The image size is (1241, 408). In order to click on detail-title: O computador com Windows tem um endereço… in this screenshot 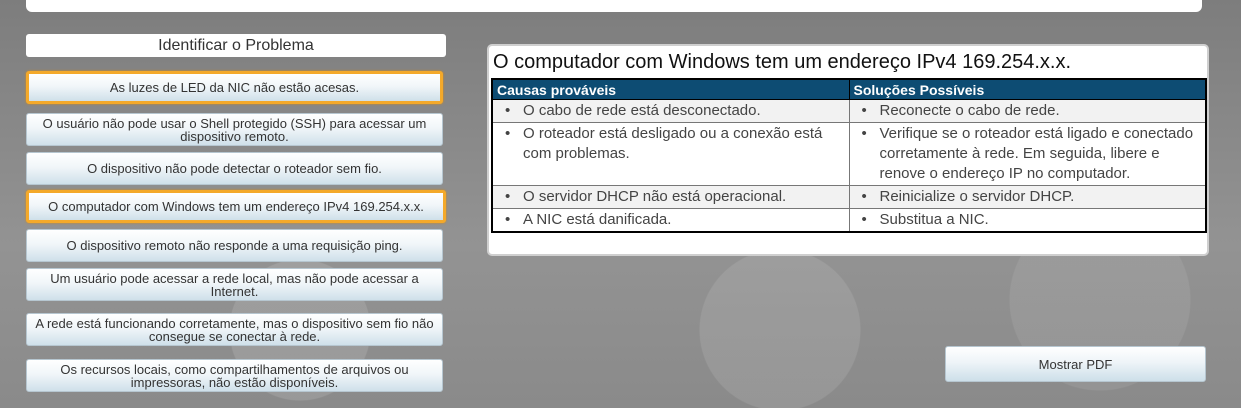, I will do `click(782, 62)`.